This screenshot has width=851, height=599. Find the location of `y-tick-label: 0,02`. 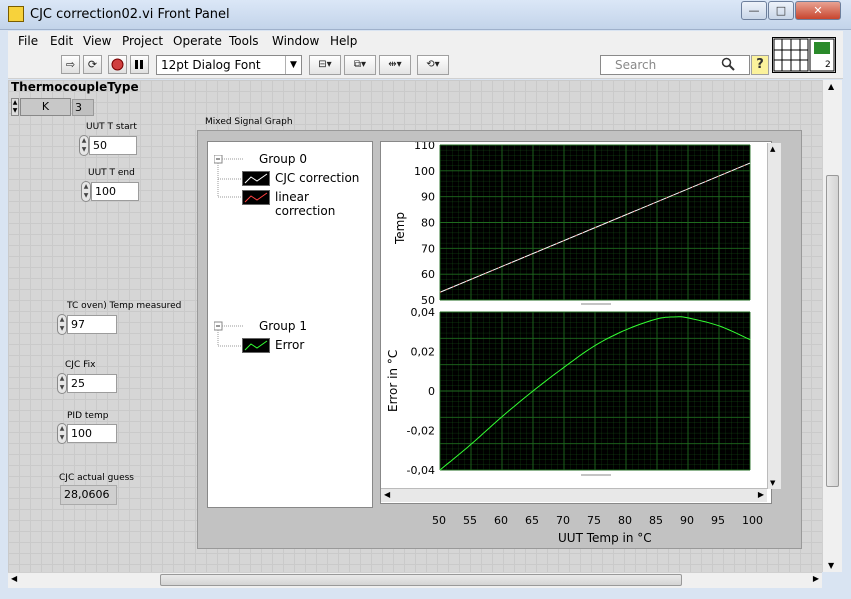

y-tick-label: 0,02 is located at coordinates (423, 352).